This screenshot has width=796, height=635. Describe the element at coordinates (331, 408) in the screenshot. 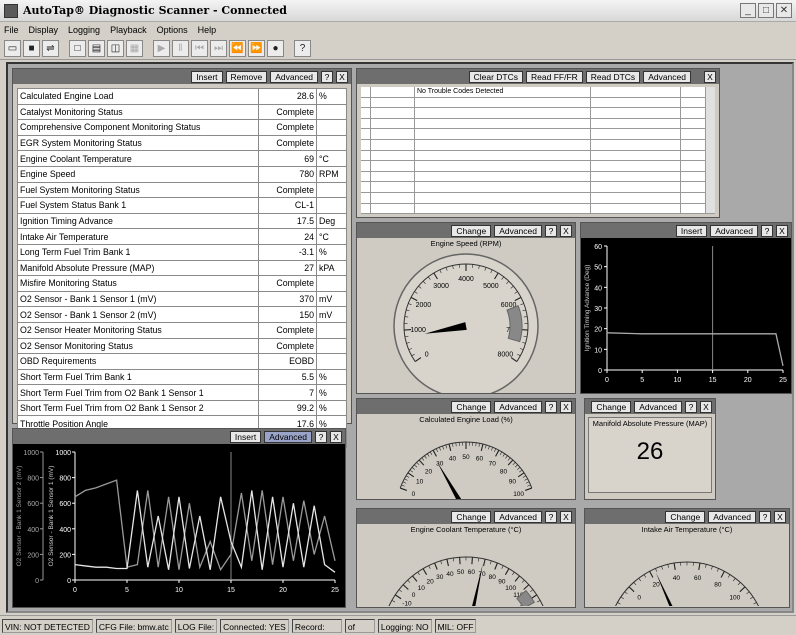

I see `pid-unit: %` at that location.